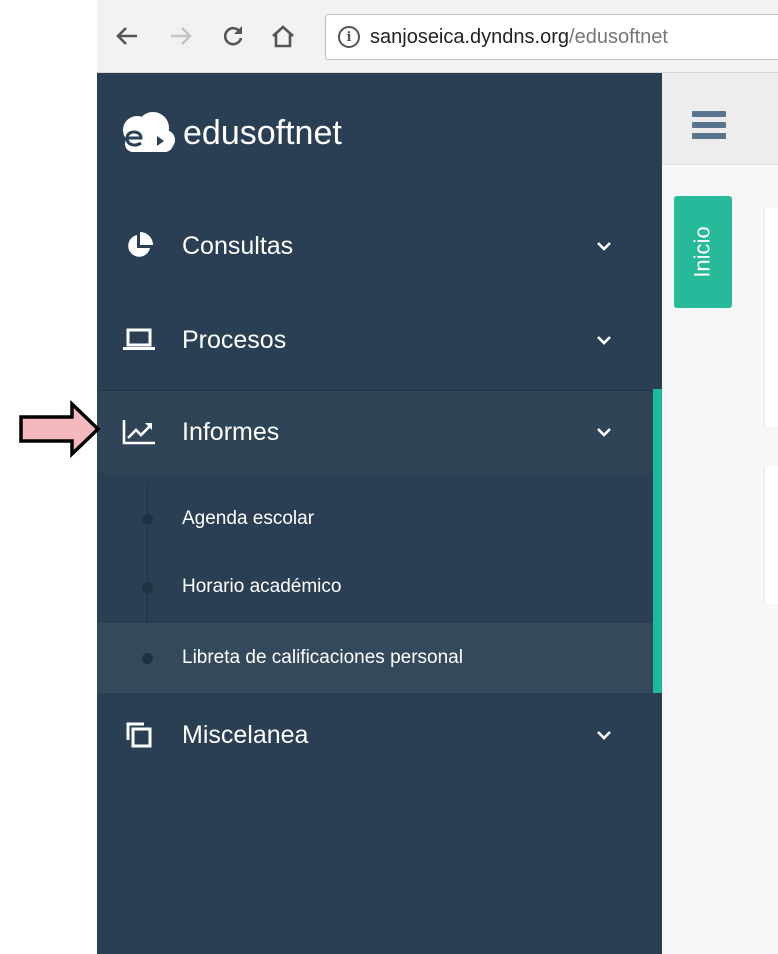  I want to click on back-button, so click(127, 36).